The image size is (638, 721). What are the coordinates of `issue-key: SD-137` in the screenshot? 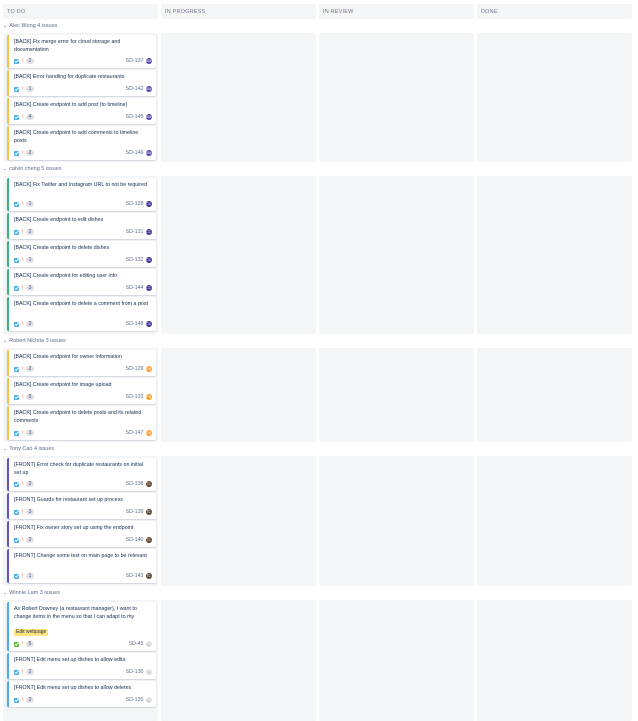 It's located at (135, 61).